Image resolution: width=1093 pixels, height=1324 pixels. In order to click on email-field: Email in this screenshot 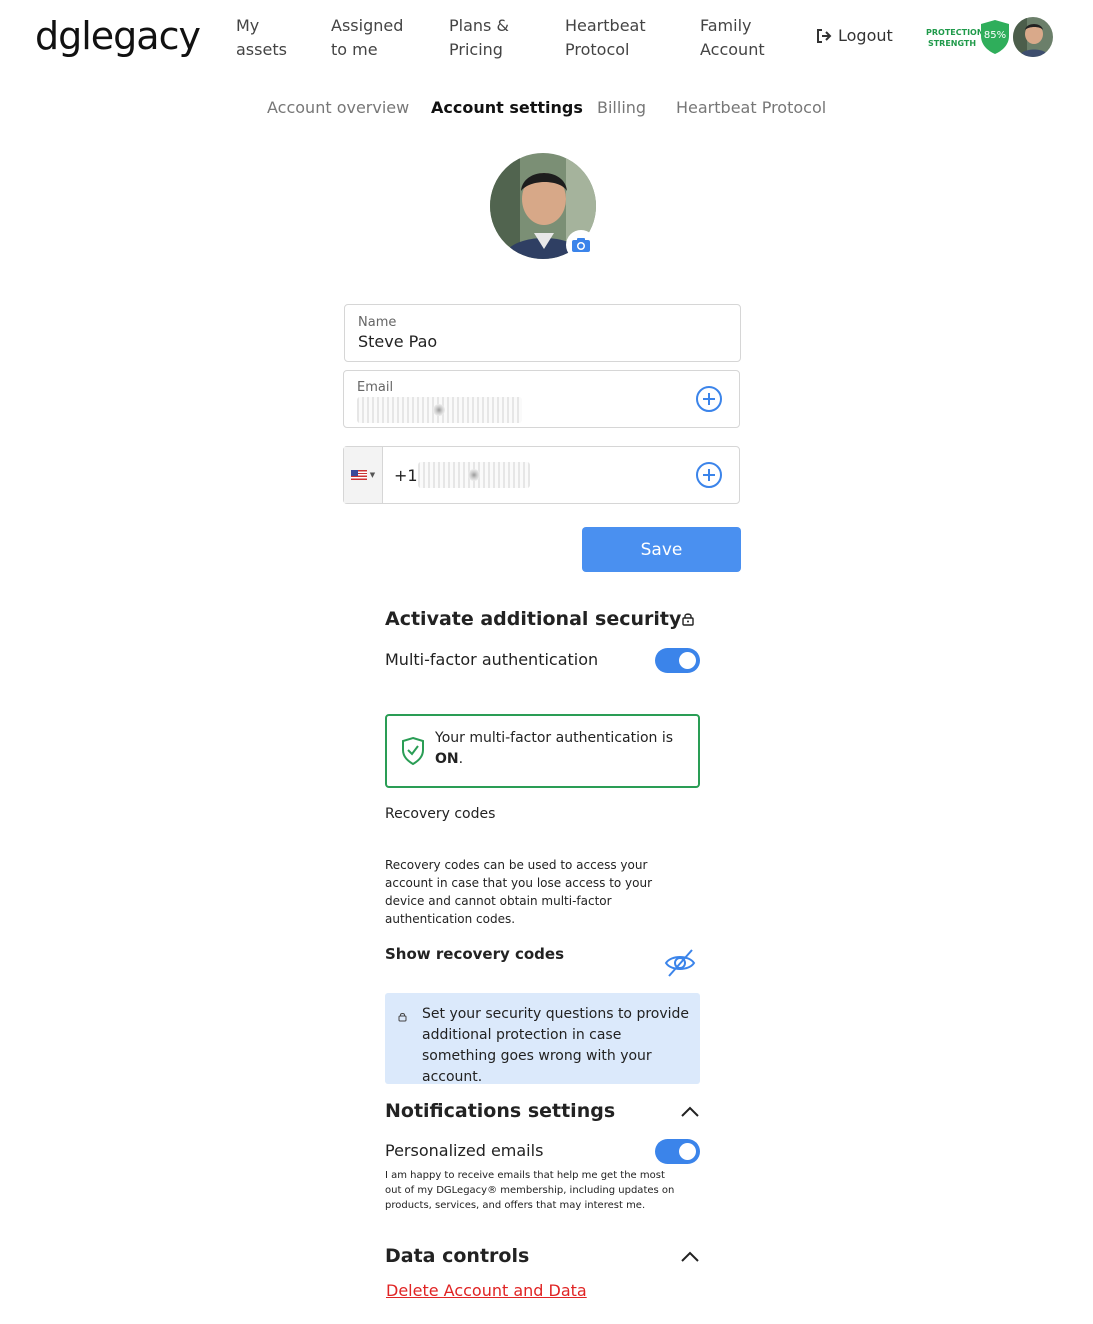, I will do `click(541, 399)`.